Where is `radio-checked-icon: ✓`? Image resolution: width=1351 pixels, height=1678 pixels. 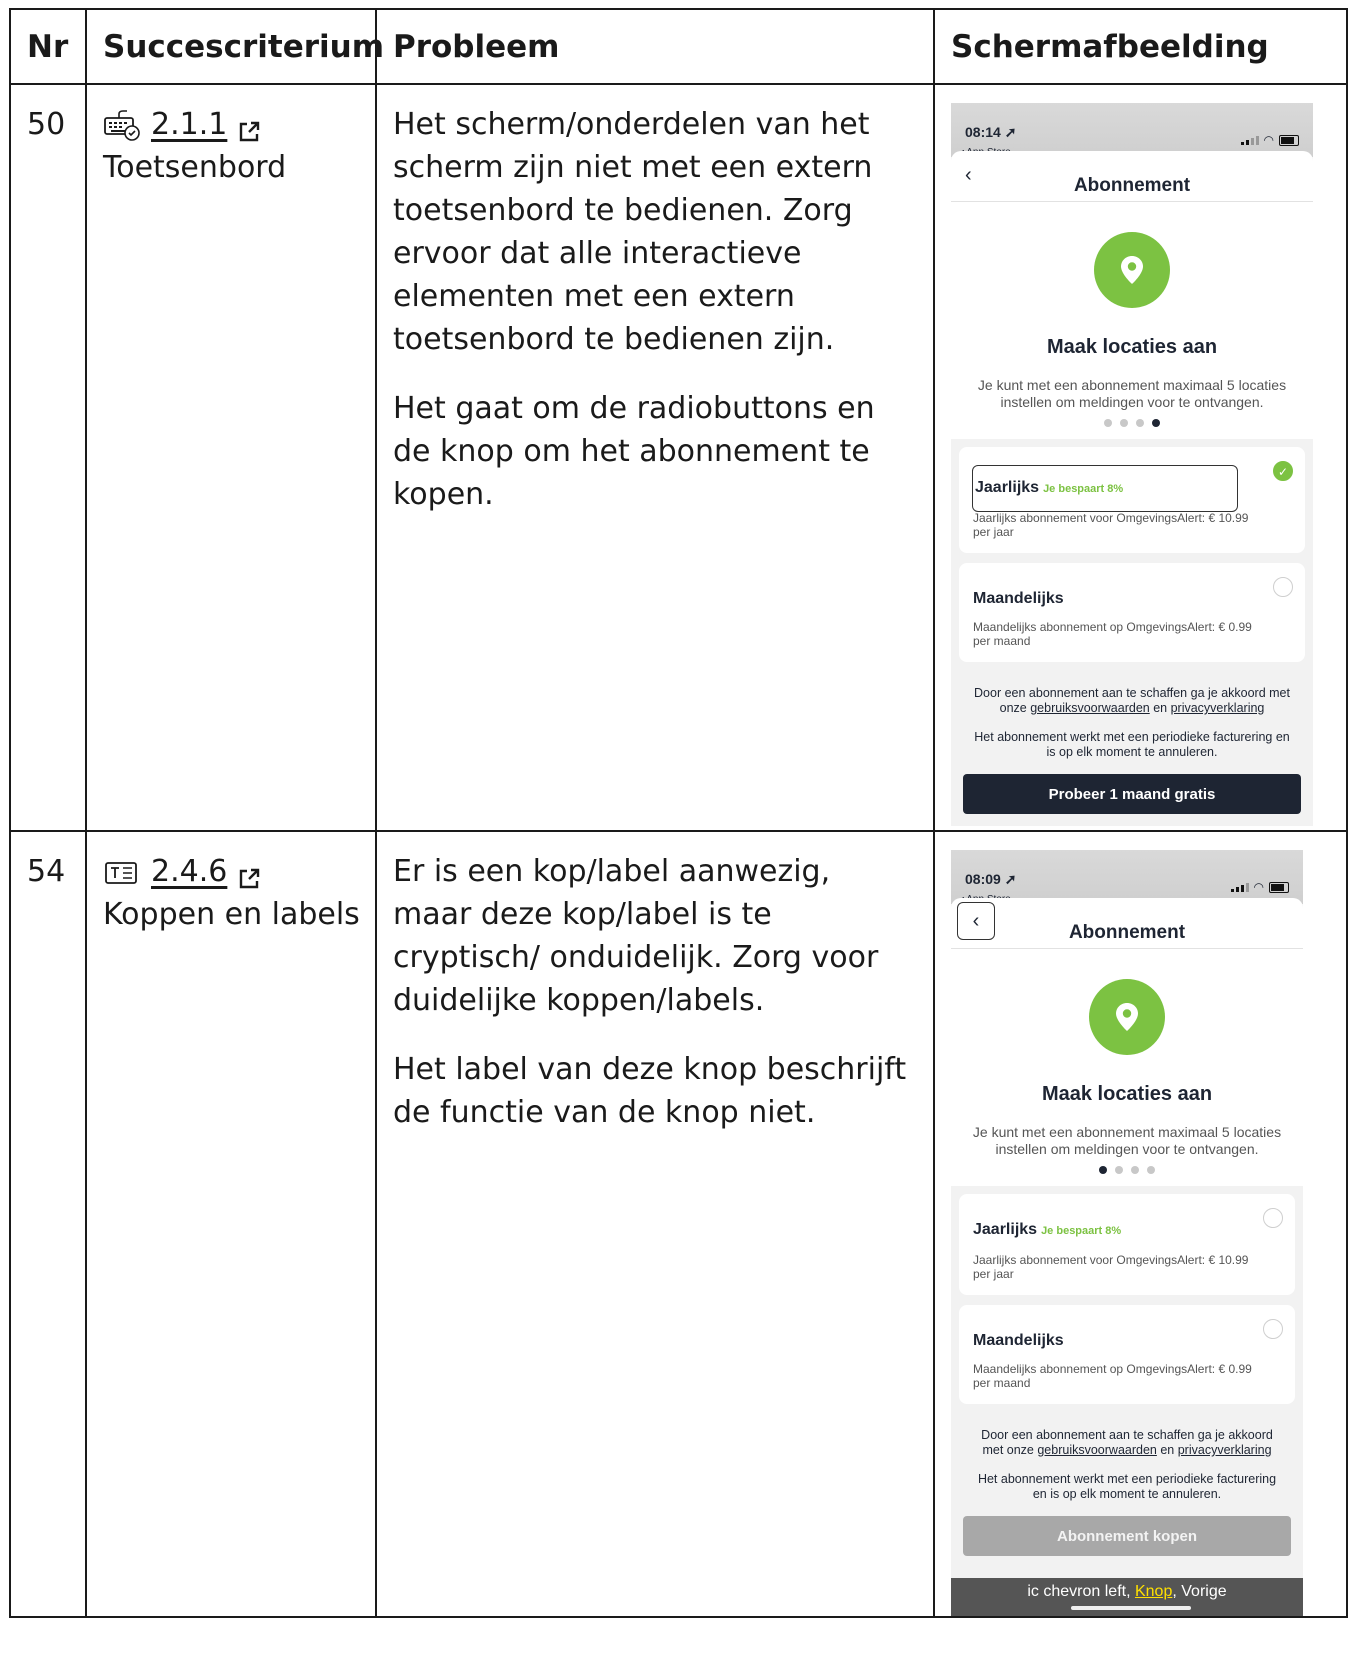
radio-checked-icon: ✓ is located at coordinates (1283, 471).